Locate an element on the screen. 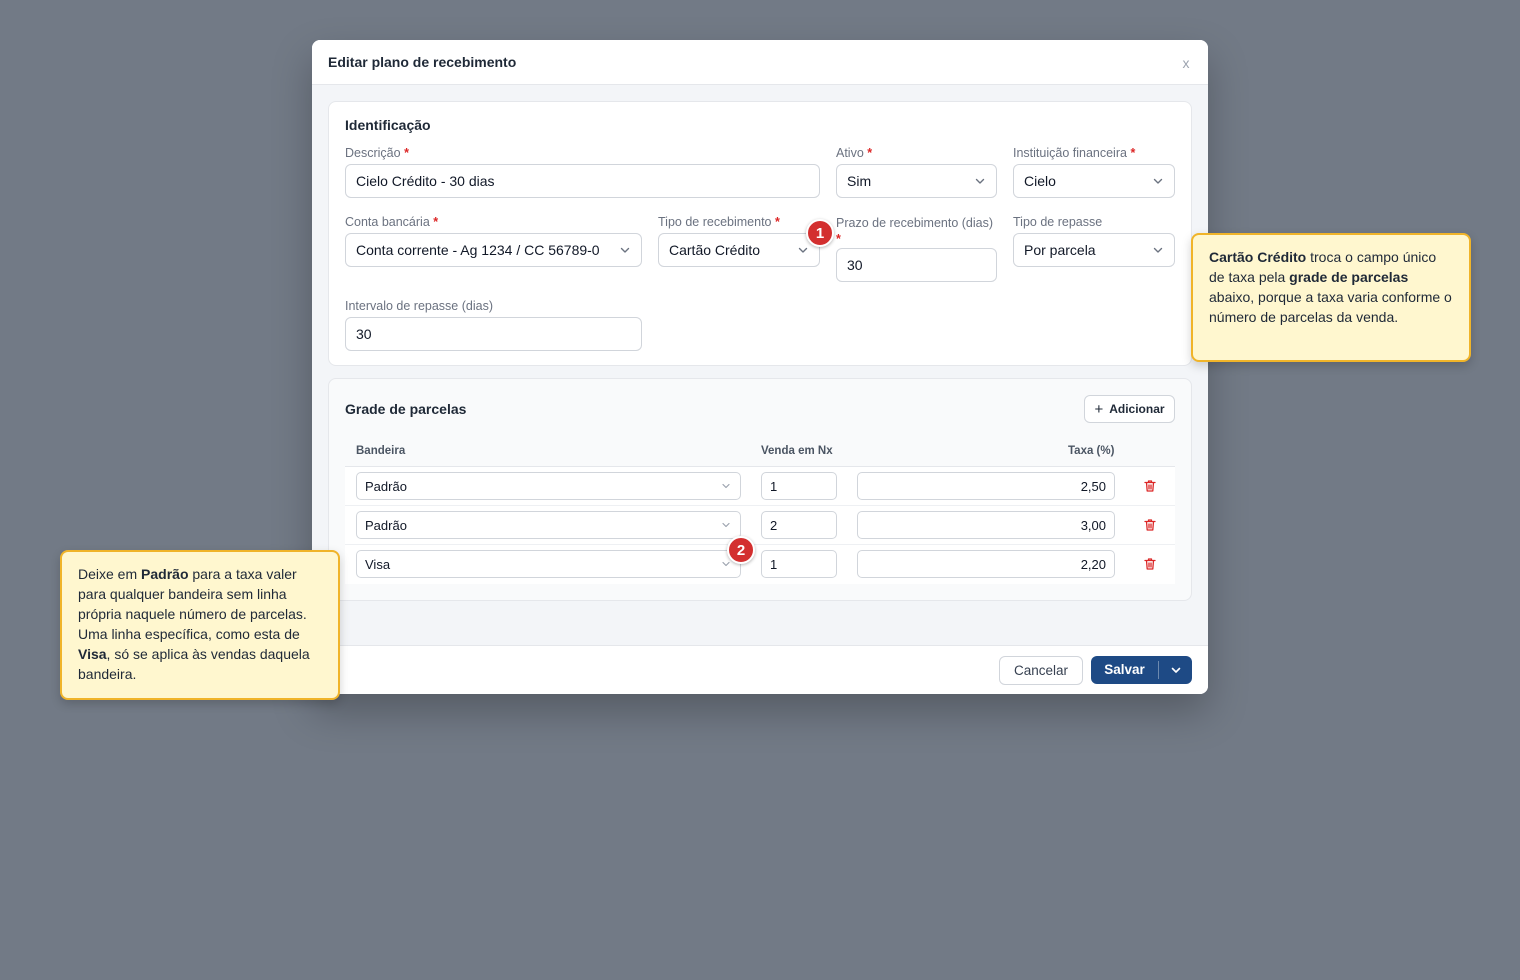 The width and height of the screenshot is (1520, 980). active-select: Sim is located at coordinates (916, 181).